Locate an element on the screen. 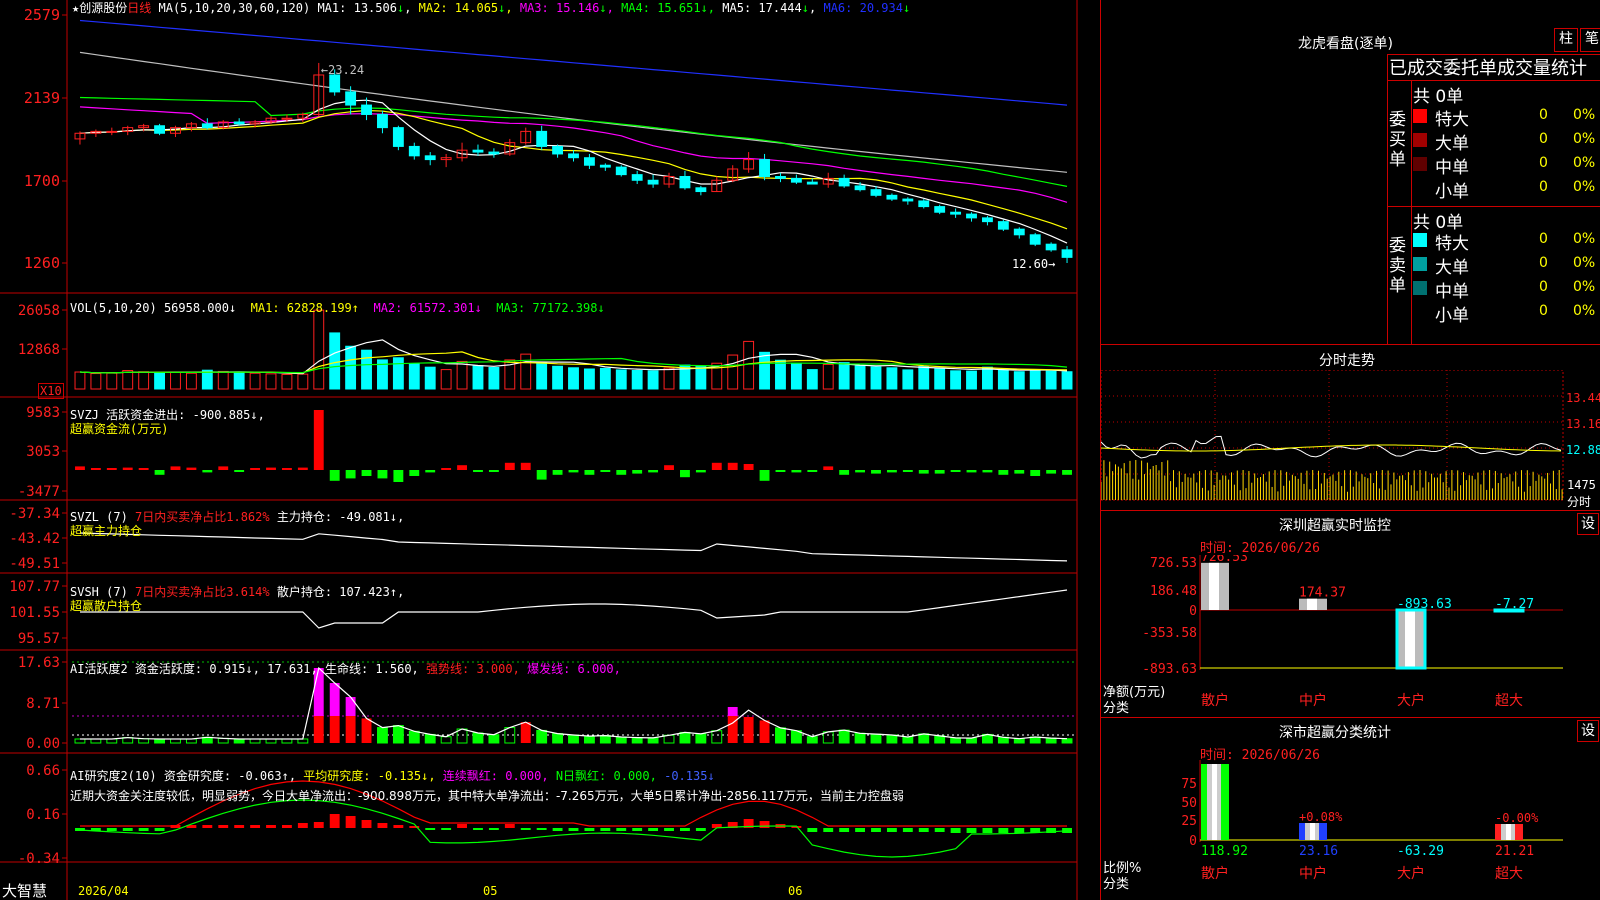  stats-bar-core is located at coordinates (1508, 832).